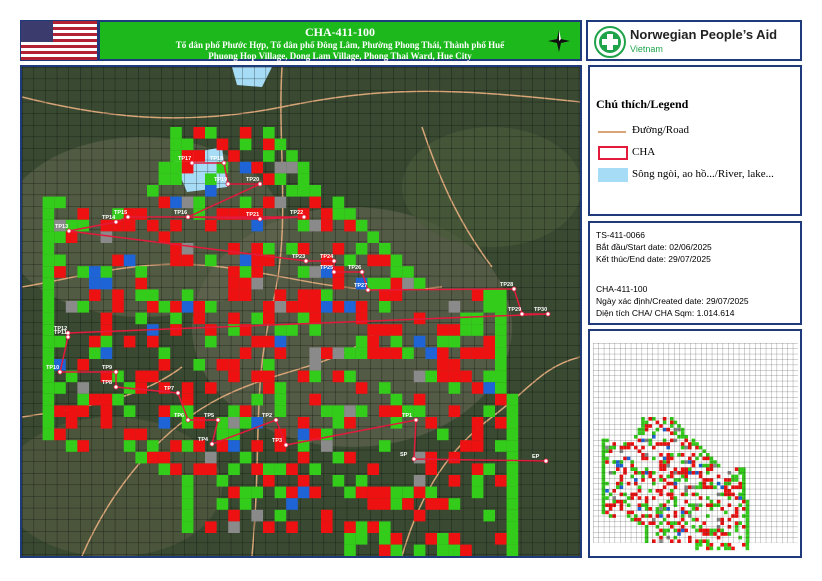  I want to click on org-country: Vietnam, so click(646, 49).